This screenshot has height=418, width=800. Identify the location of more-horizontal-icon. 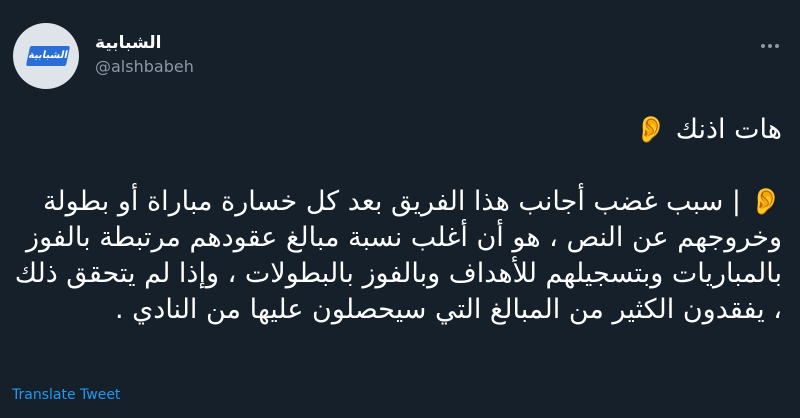
(770, 46).